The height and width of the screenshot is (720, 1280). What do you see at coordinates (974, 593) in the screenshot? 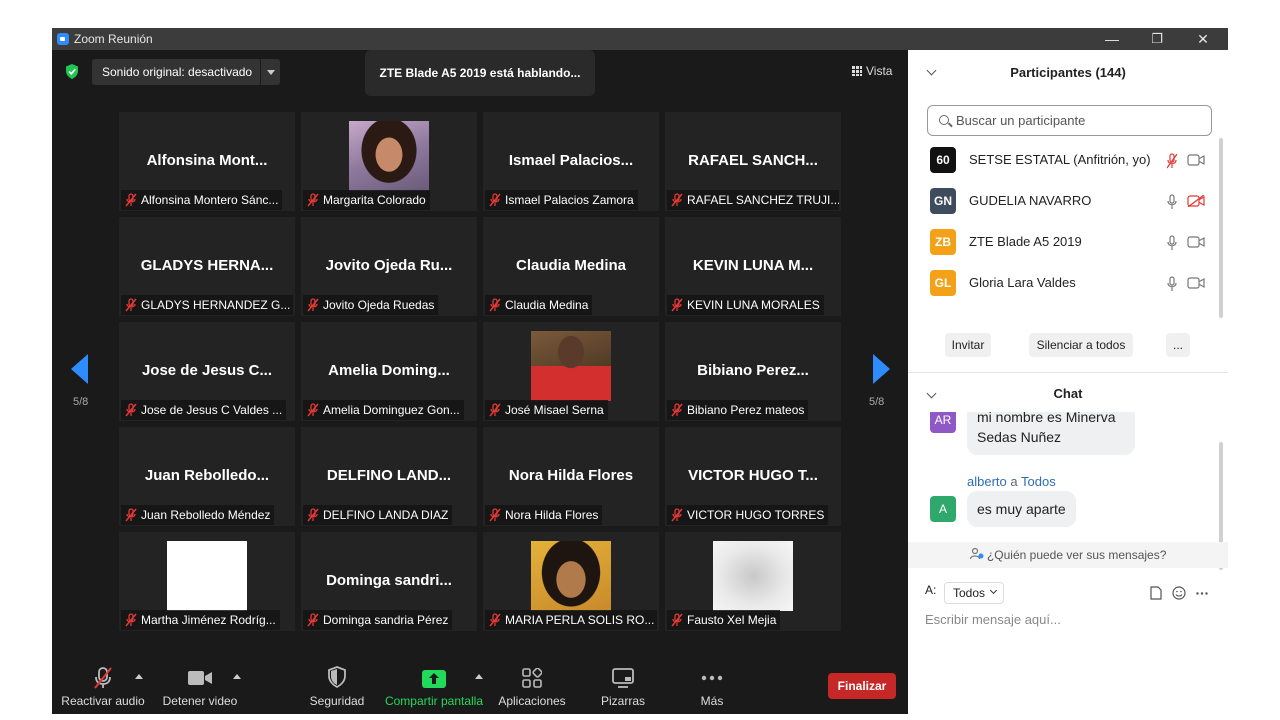
I see `recipient-dropdown: Todos` at bounding box center [974, 593].